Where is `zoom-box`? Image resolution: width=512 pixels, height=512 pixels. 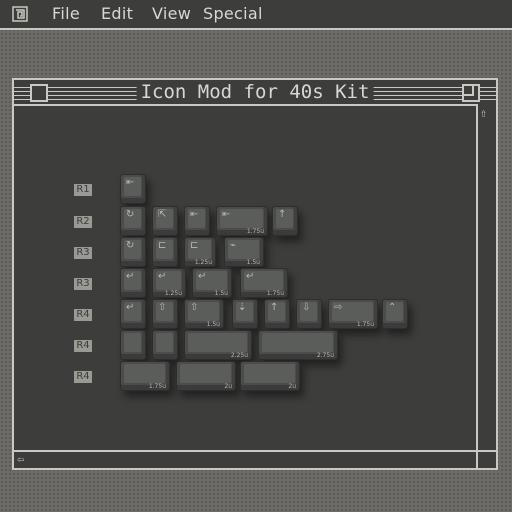 zoom-box is located at coordinates (471, 93).